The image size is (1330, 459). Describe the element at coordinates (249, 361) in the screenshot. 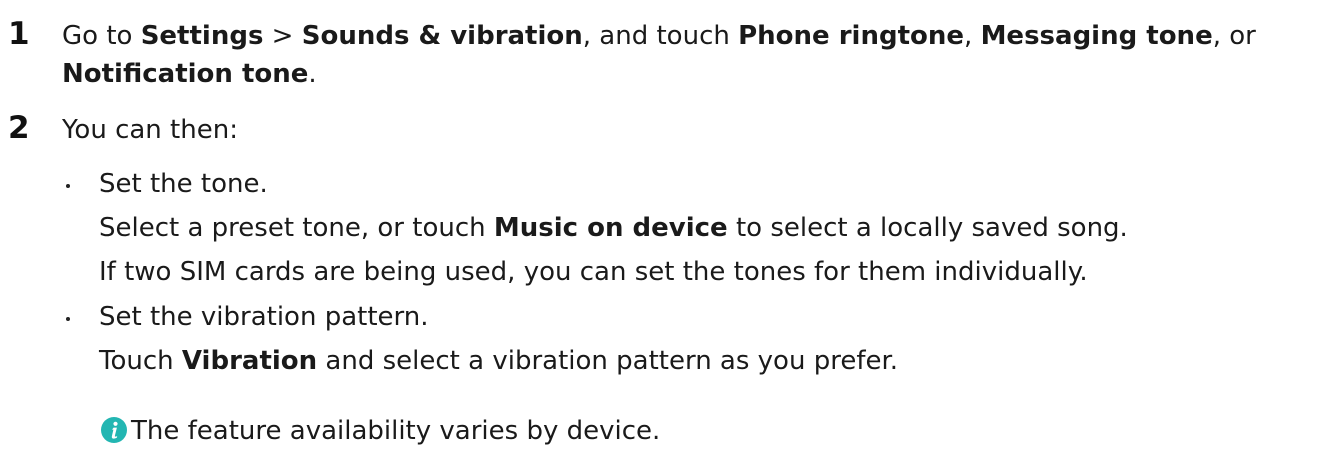

I see `vibration-term: Vibration` at that location.